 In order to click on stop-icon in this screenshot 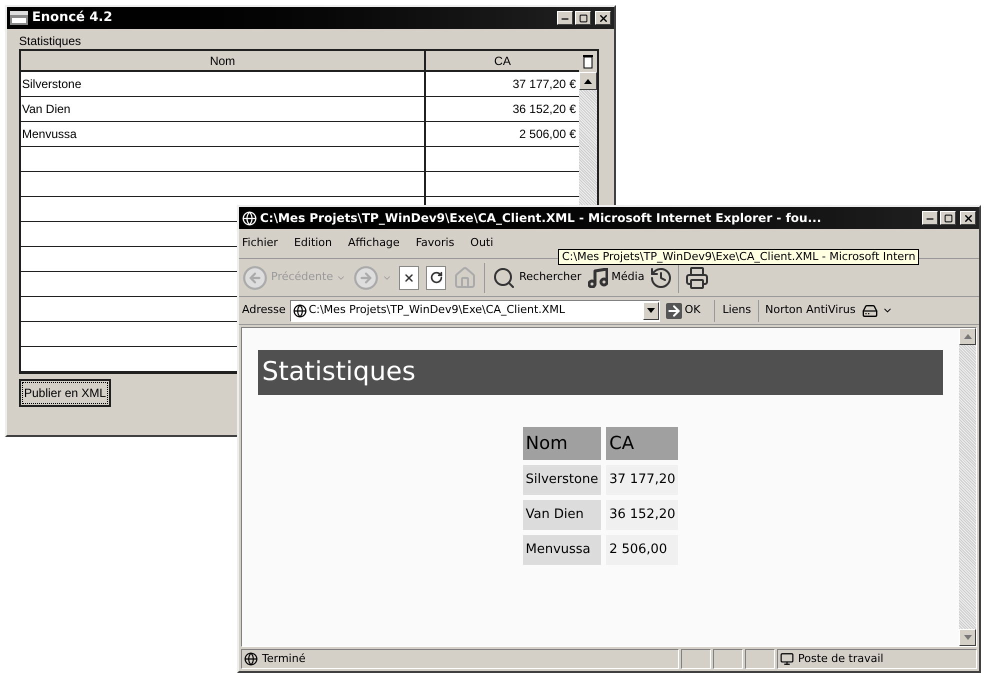, I will do `click(409, 278)`.